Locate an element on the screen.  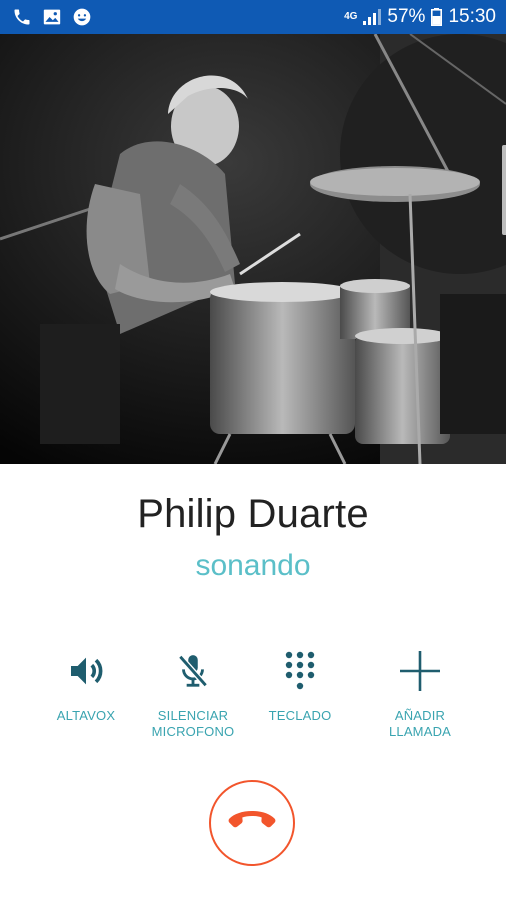
status-bar: 4G 57% 15:30 is located at coordinates (253, 17).